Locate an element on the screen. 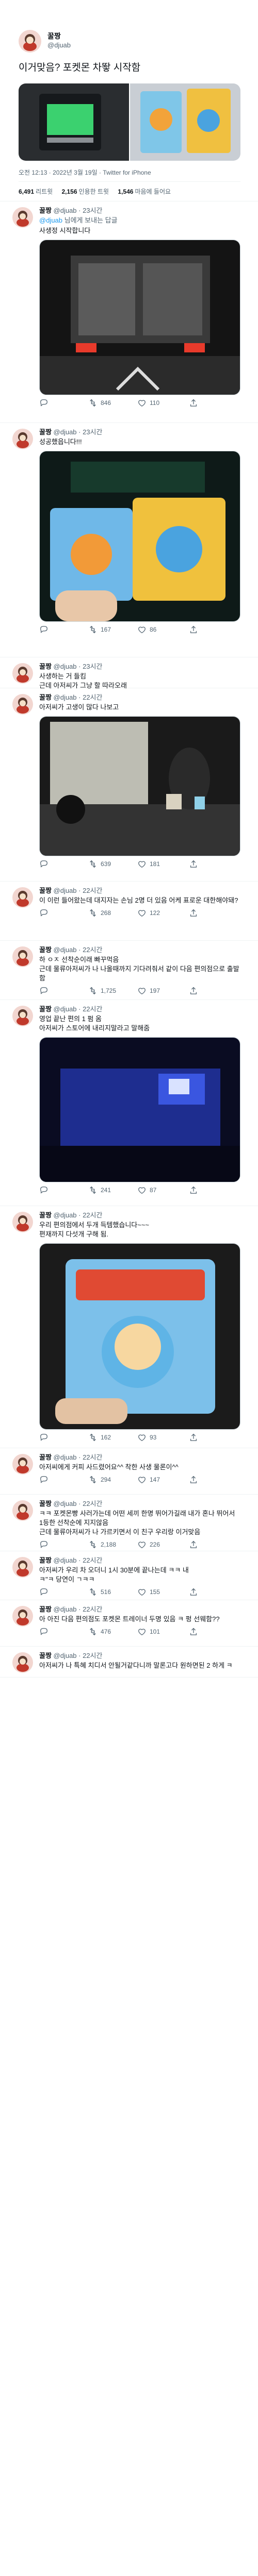  reply-tweet: 꿀짱 @djuab · 23시간 성공했읍니다!!! 167 86 is located at coordinates (129, 539).